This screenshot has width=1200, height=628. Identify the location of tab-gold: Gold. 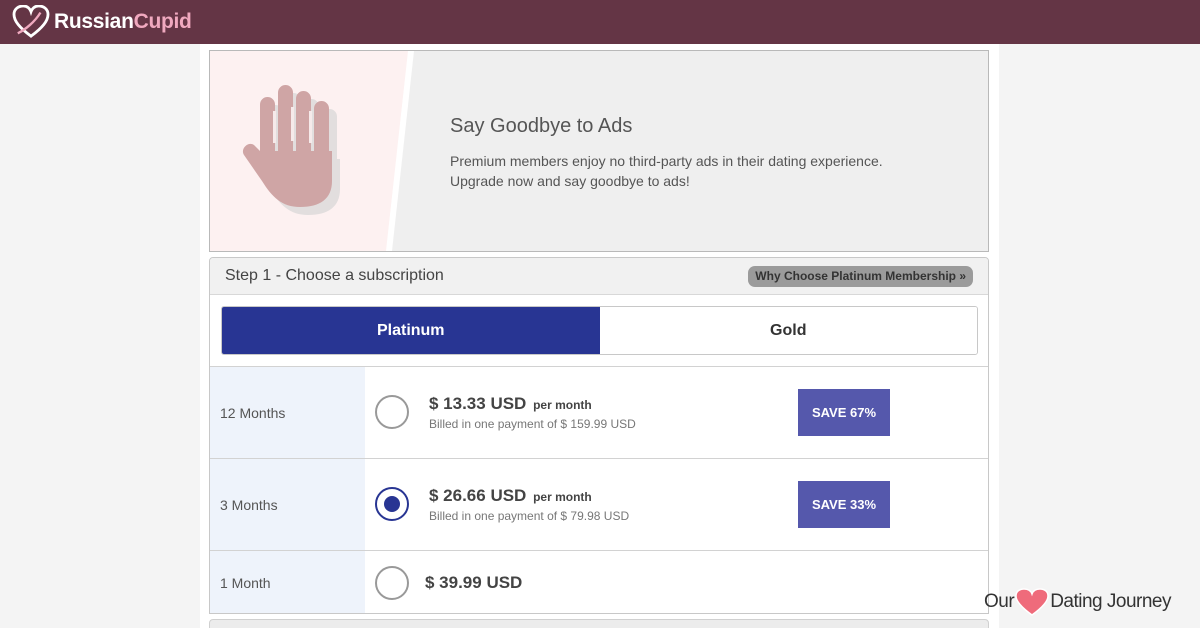
(788, 330).